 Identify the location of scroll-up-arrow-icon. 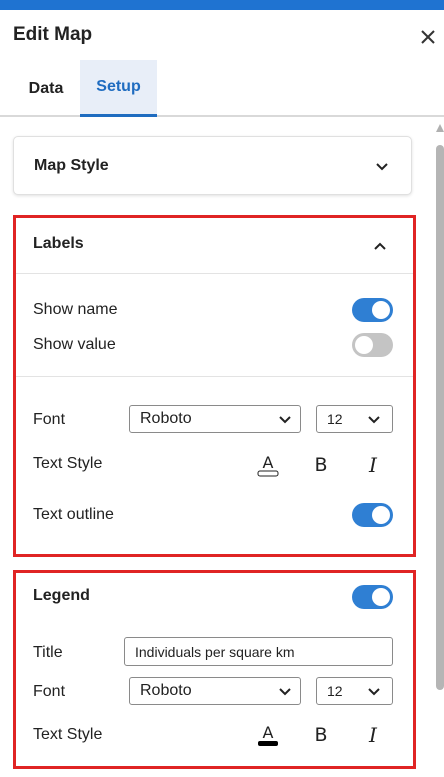
(440, 128).